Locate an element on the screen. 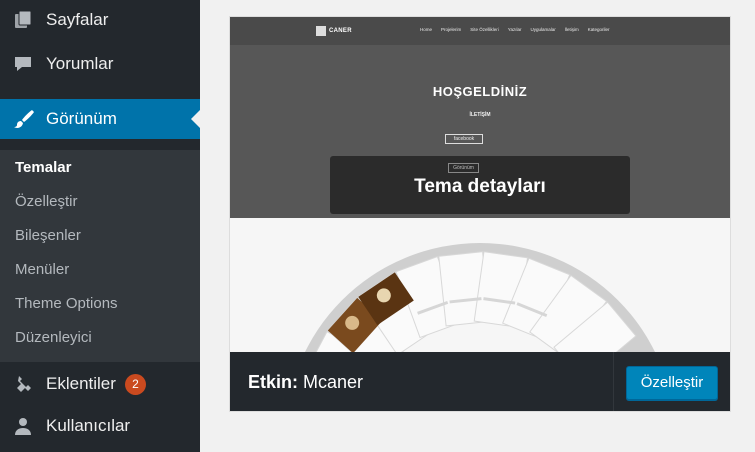 This screenshot has height=452, width=755. menu-item-pages: Sayfalar is located at coordinates (100, 20).